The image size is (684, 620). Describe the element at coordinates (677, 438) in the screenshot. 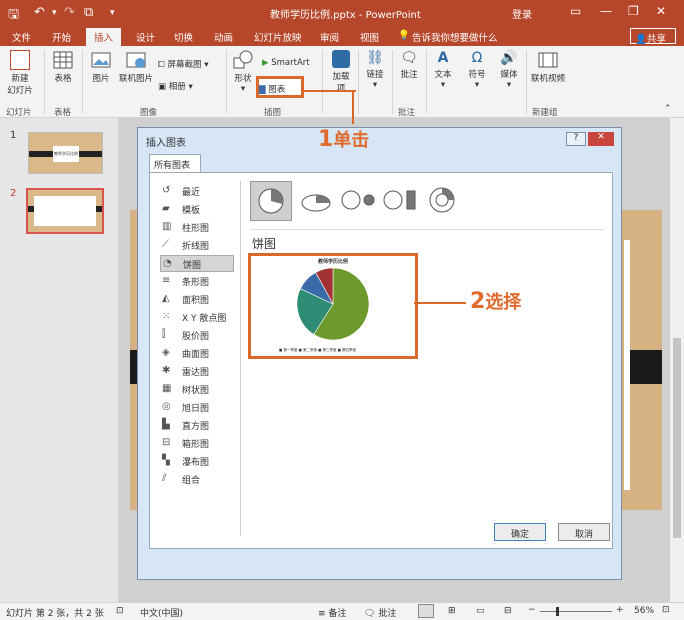

I see `scrollbar-thumb` at that location.